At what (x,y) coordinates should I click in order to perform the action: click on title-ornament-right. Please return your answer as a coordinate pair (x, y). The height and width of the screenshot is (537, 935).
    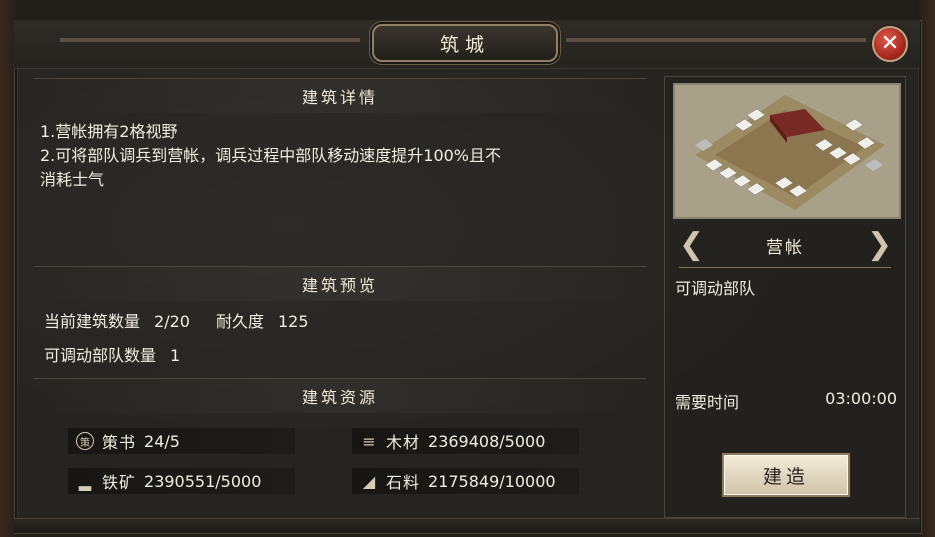
    Looking at the image, I should click on (716, 40).